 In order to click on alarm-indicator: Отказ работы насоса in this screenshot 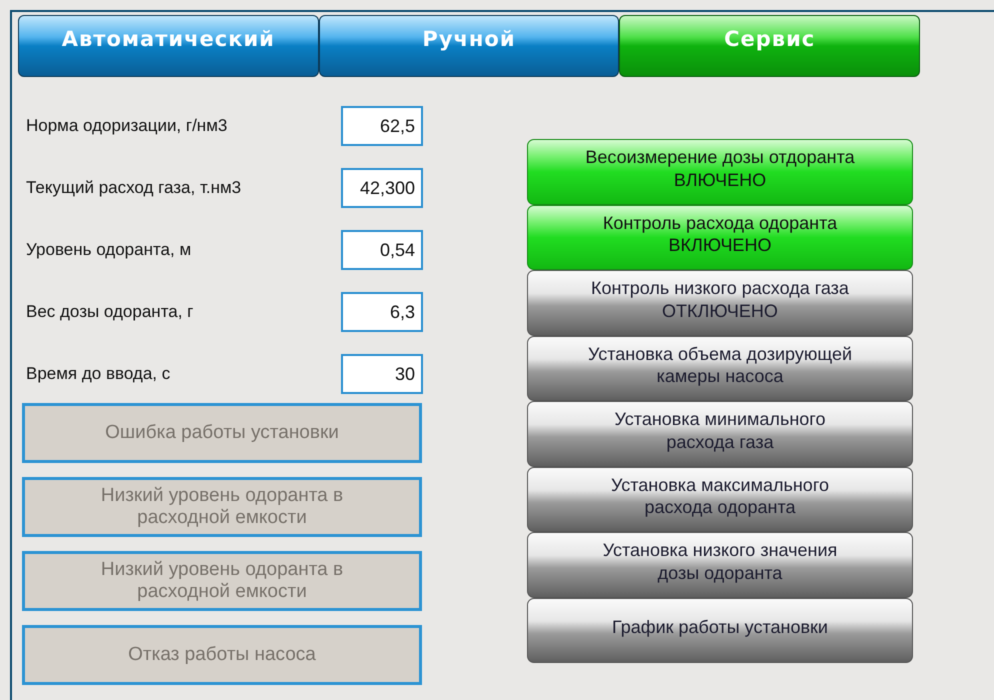, I will do `click(222, 655)`.